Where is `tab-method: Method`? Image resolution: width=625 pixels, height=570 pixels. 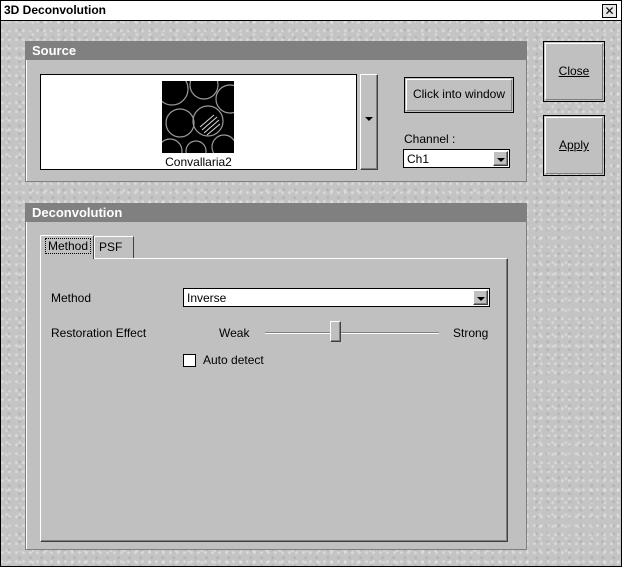
tab-method: Method is located at coordinates (67, 247).